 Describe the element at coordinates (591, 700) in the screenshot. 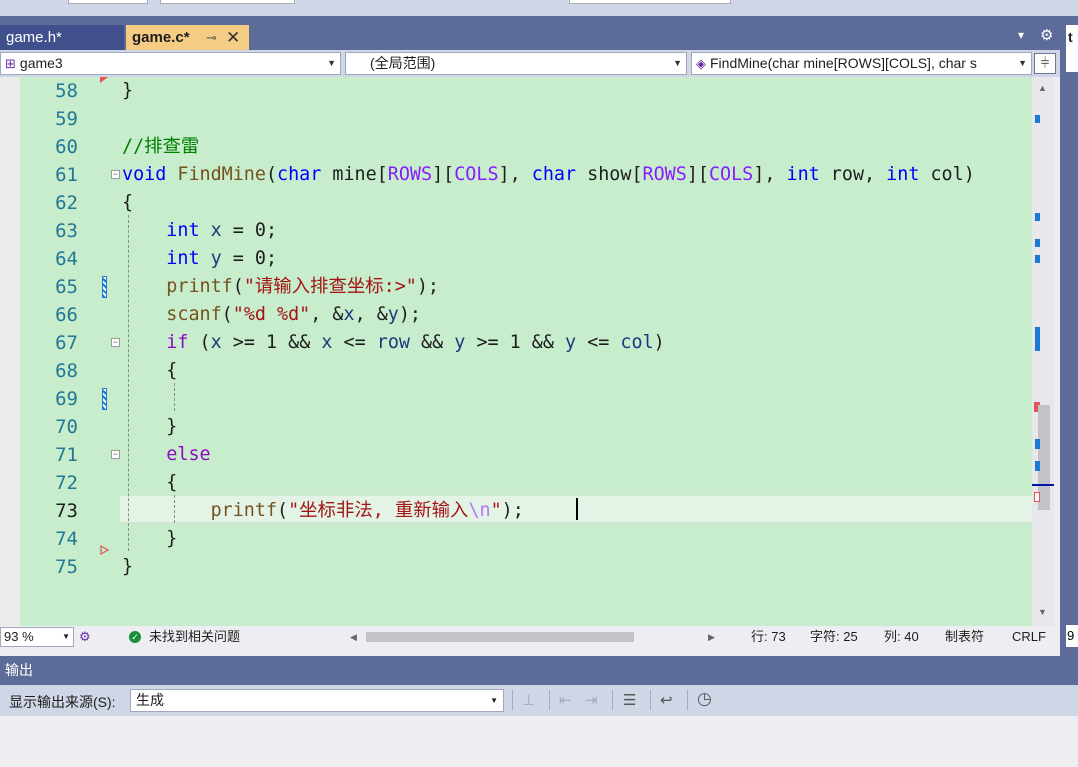

I see `next-message-icon: ⇥` at that location.